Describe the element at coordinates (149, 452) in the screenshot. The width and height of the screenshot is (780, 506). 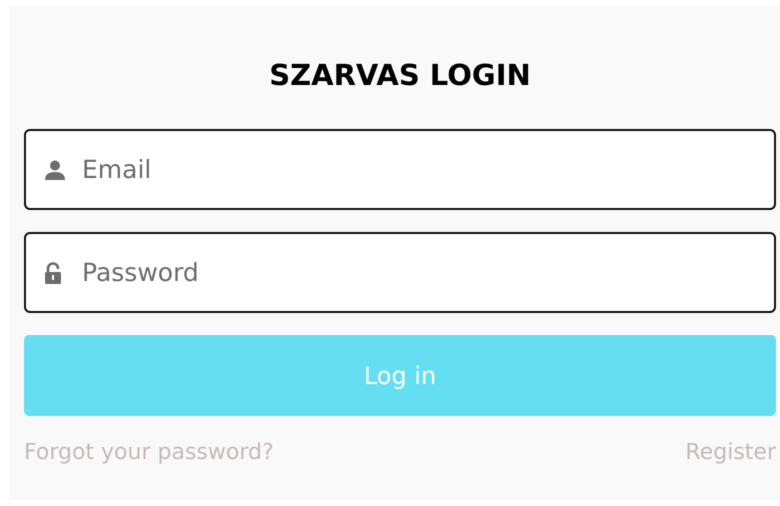
I see `text-link: Forgot your password?` at that location.